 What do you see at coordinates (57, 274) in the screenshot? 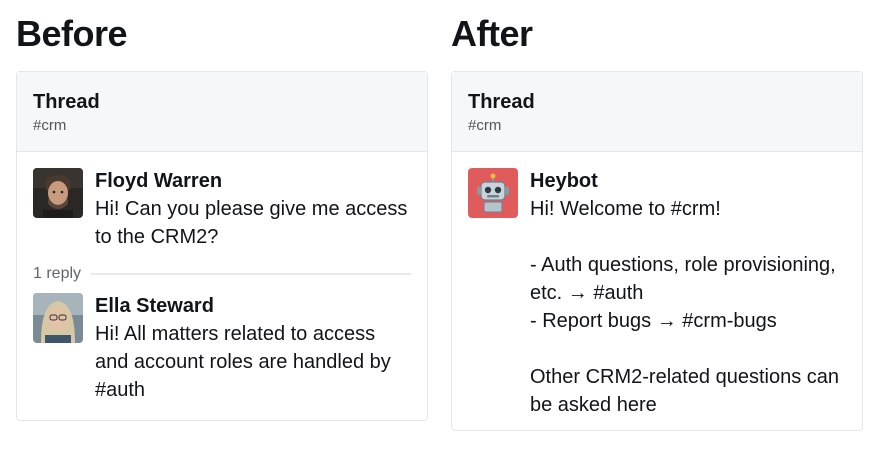
I see `reply-count: 1 reply` at bounding box center [57, 274].